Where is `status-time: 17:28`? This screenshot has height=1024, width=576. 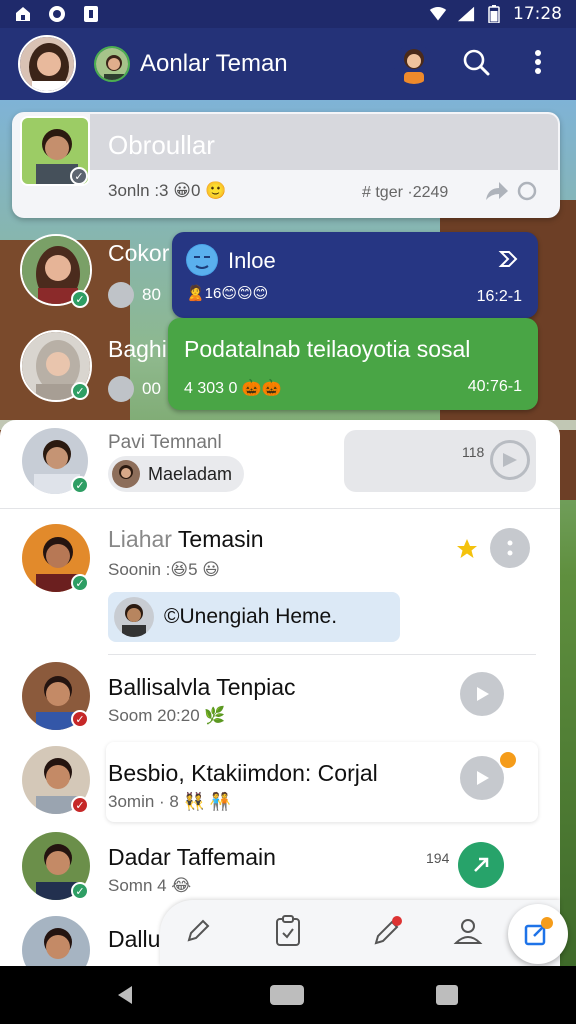 status-time: 17:28 is located at coordinates (537, 14).